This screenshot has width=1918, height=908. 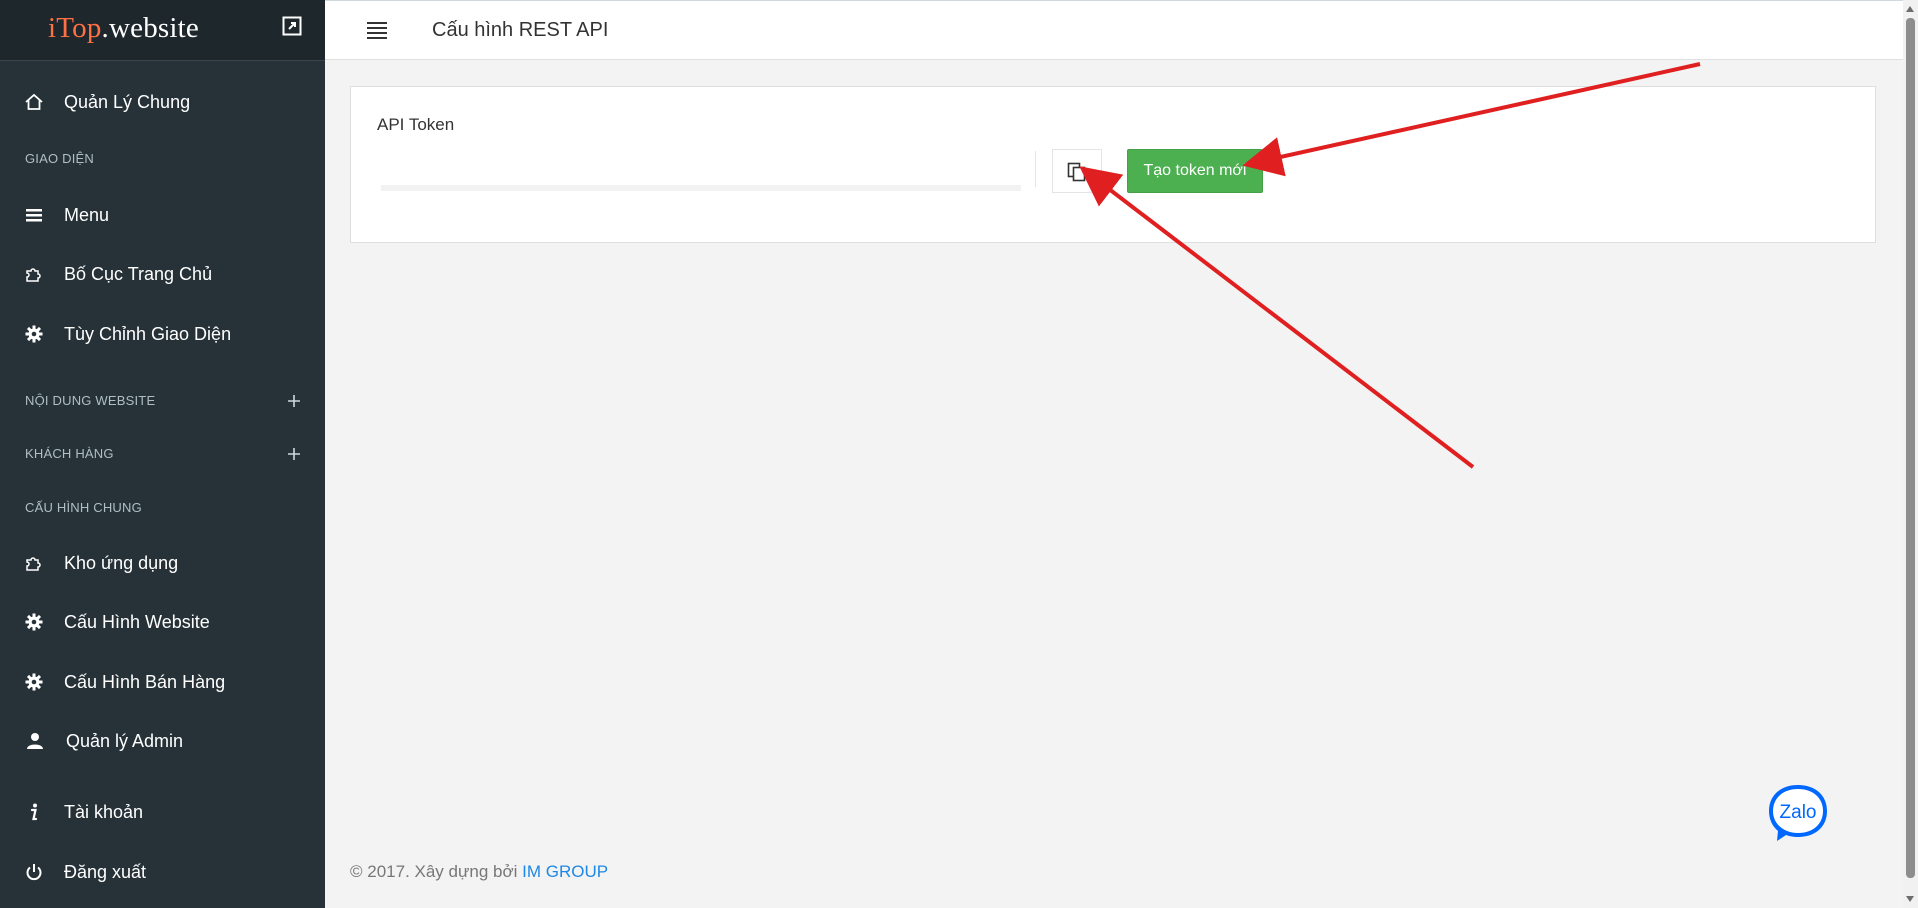 I want to click on annotation-arrows, so click(x=1390, y=265).